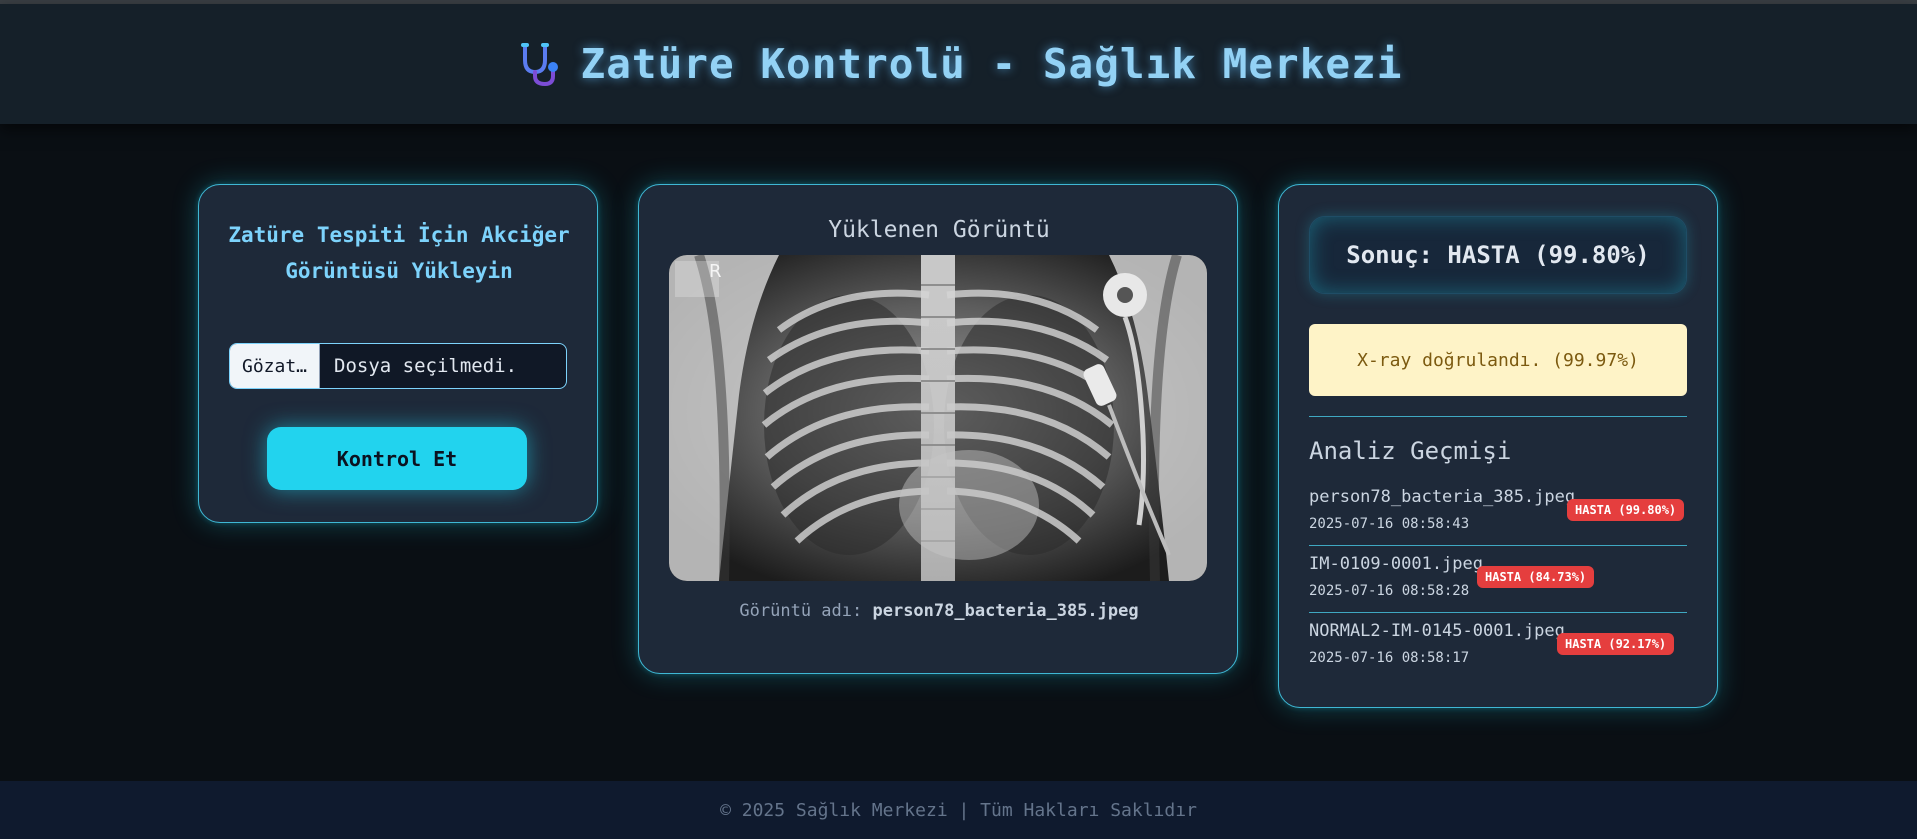  What do you see at coordinates (397, 458) in the screenshot?
I see `check-button: Kontrol Et` at bounding box center [397, 458].